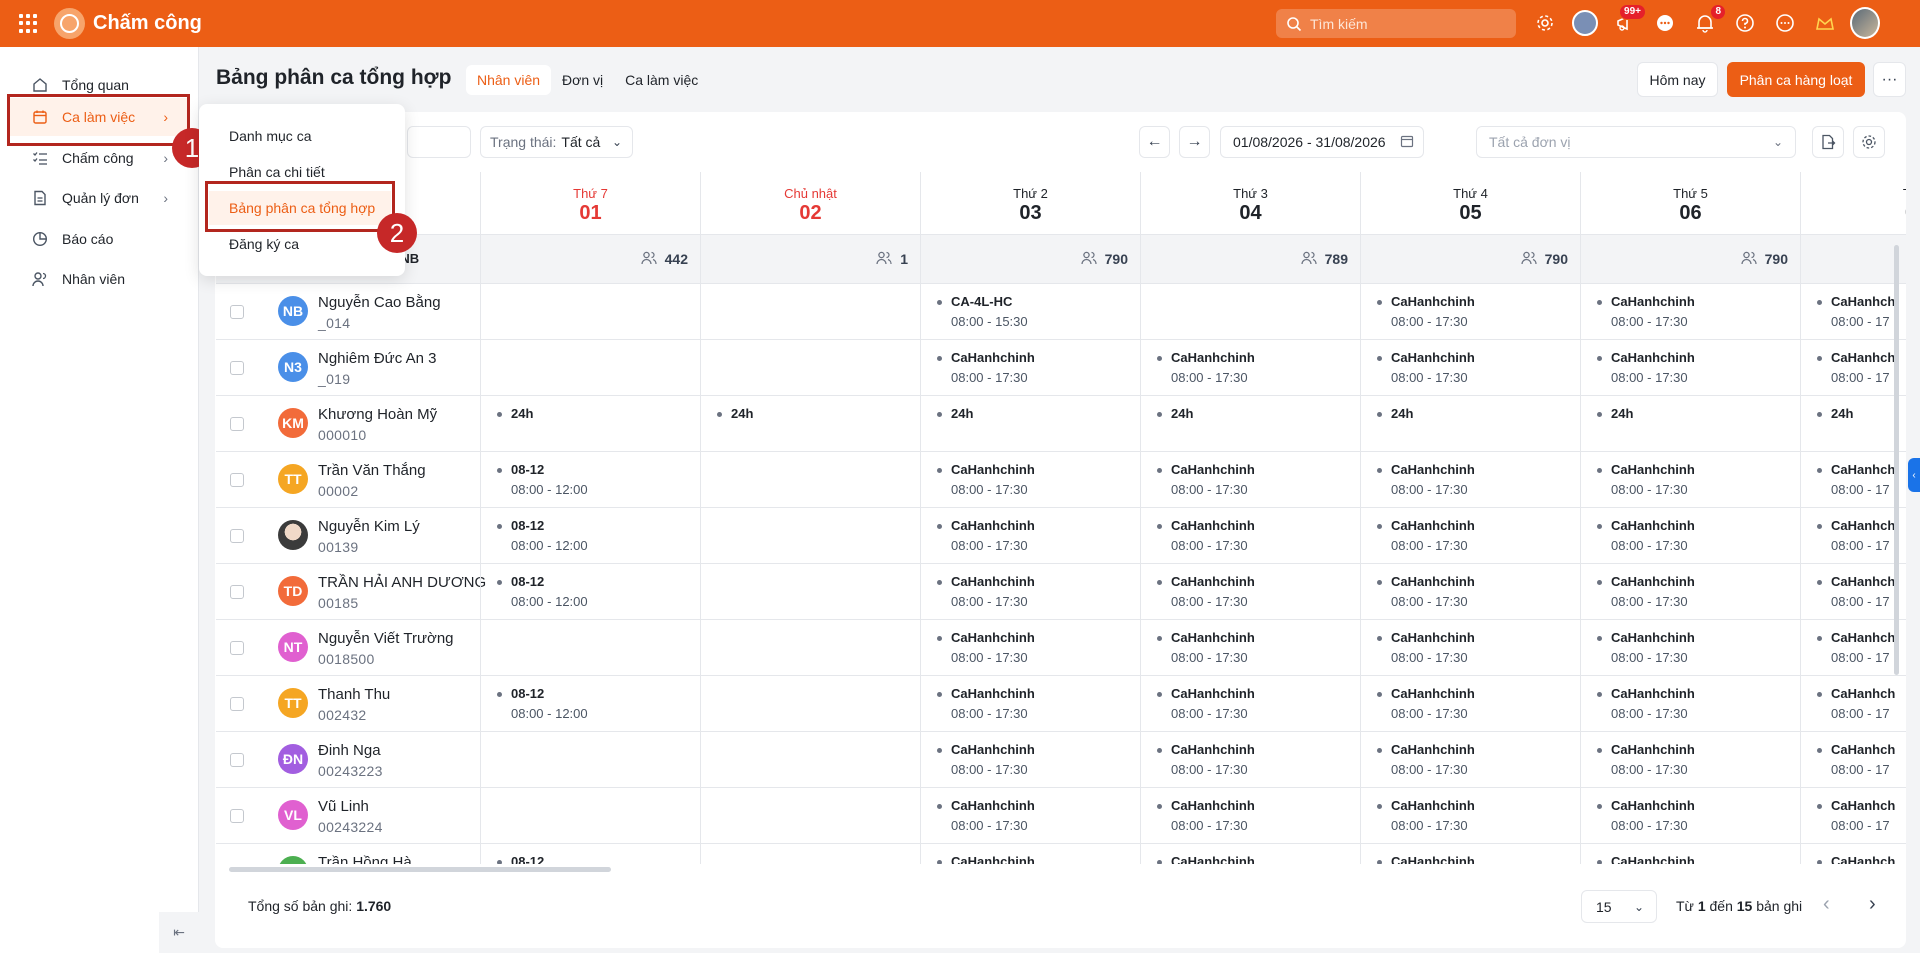  What do you see at coordinates (1826, 904) in the screenshot?
I see `prev-page-button: ‹` at bounding box center [1826, 904].